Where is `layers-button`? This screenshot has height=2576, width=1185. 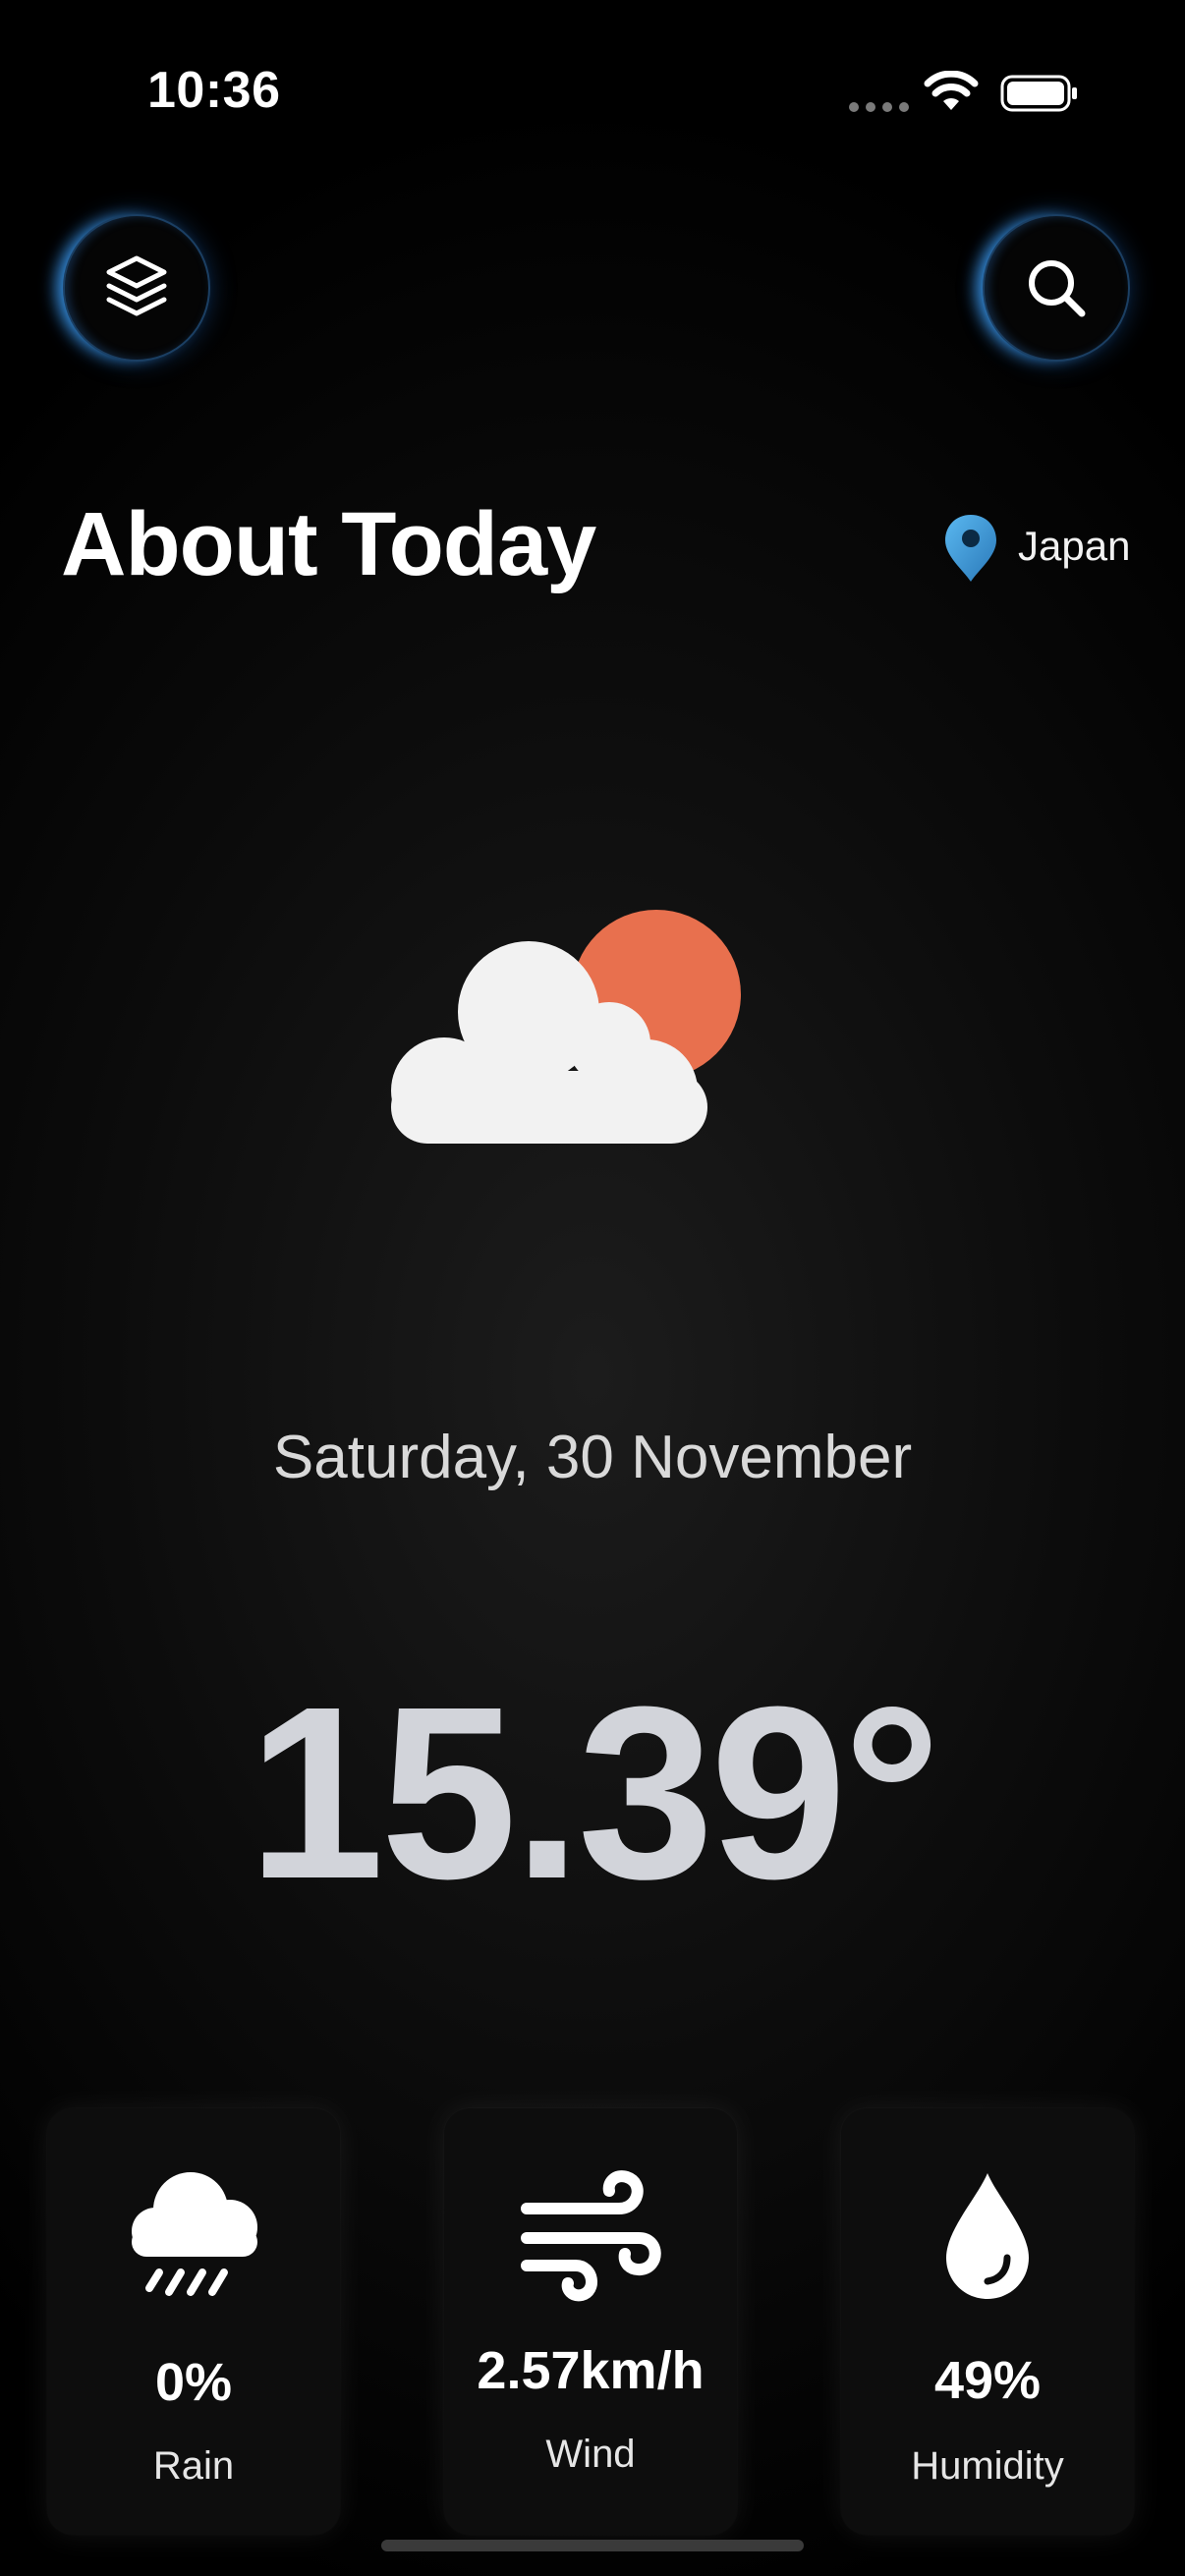
layers-button is located at coordinates (136, 288).